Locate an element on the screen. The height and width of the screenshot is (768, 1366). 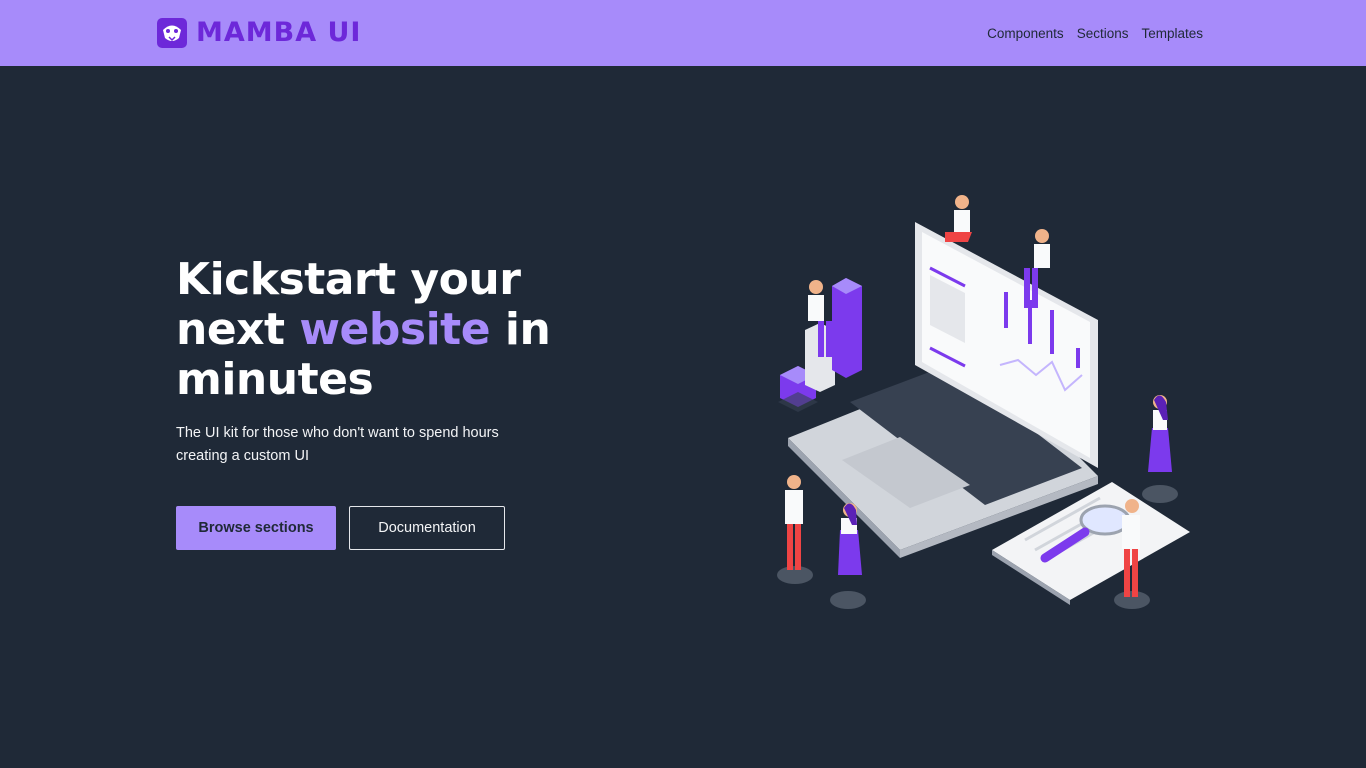
hero-title-accent: website is located at coordinates (395, 329).